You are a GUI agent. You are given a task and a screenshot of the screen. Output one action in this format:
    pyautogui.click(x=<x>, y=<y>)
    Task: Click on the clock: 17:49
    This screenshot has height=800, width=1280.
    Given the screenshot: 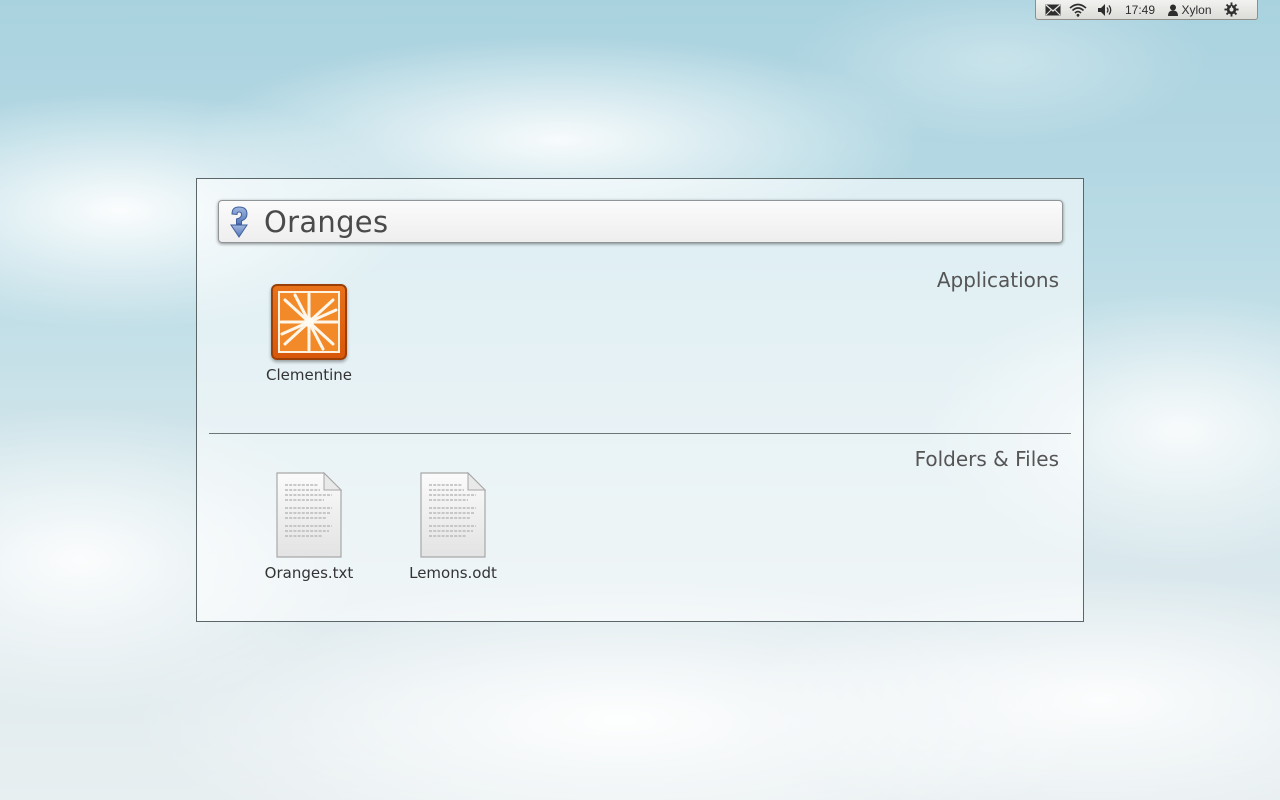 What is the action you would take?
    pyautogui.click(x=1140, y=10)
    